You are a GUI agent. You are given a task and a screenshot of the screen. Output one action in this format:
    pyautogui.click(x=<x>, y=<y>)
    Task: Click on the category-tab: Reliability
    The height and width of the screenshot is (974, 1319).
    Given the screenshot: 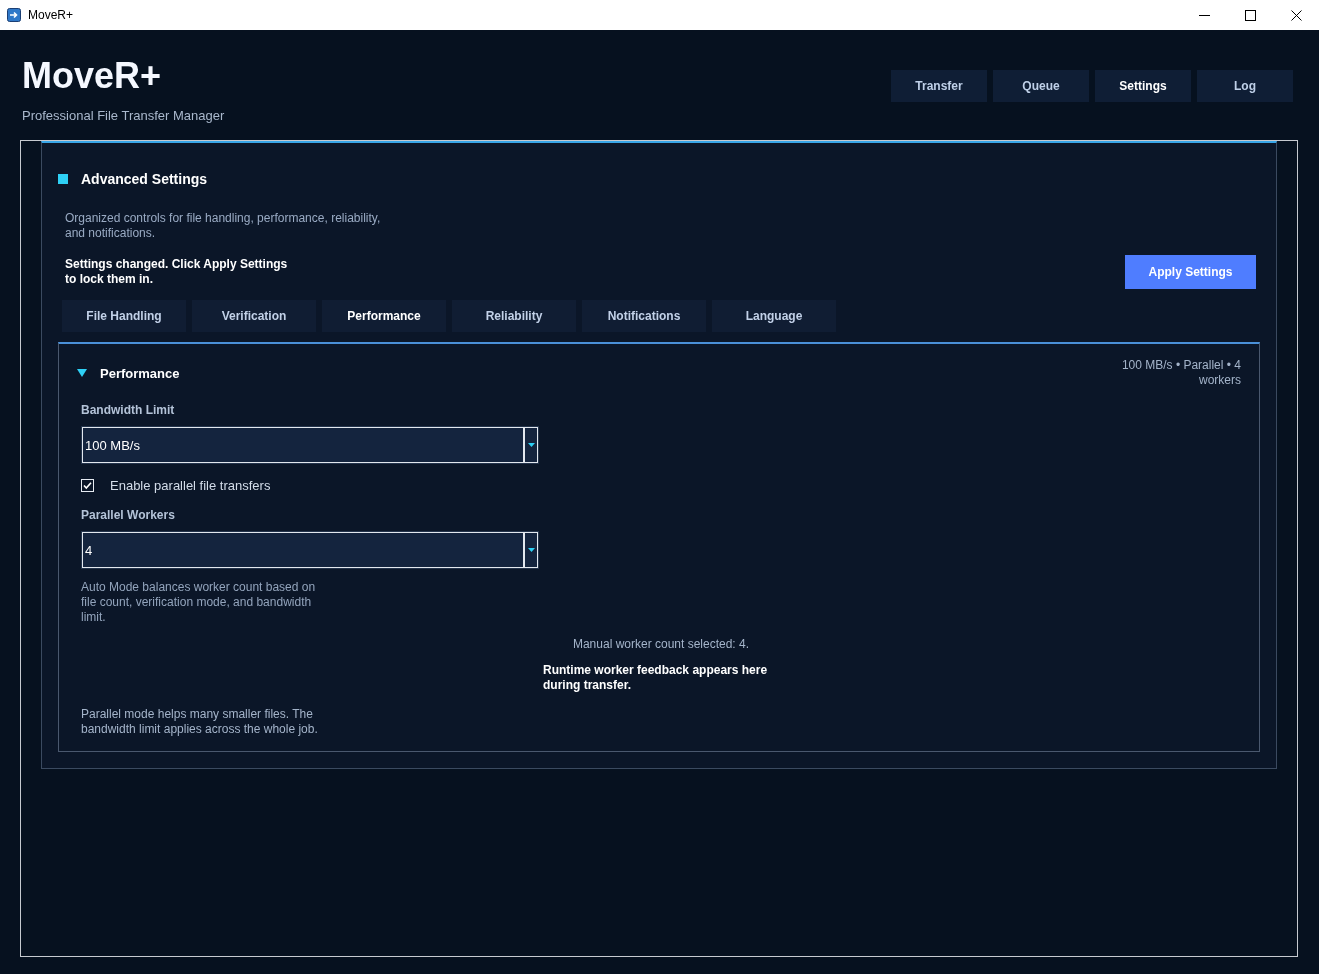 What is the action you would take?
    pyautogui.click(x=514, y=316)
    